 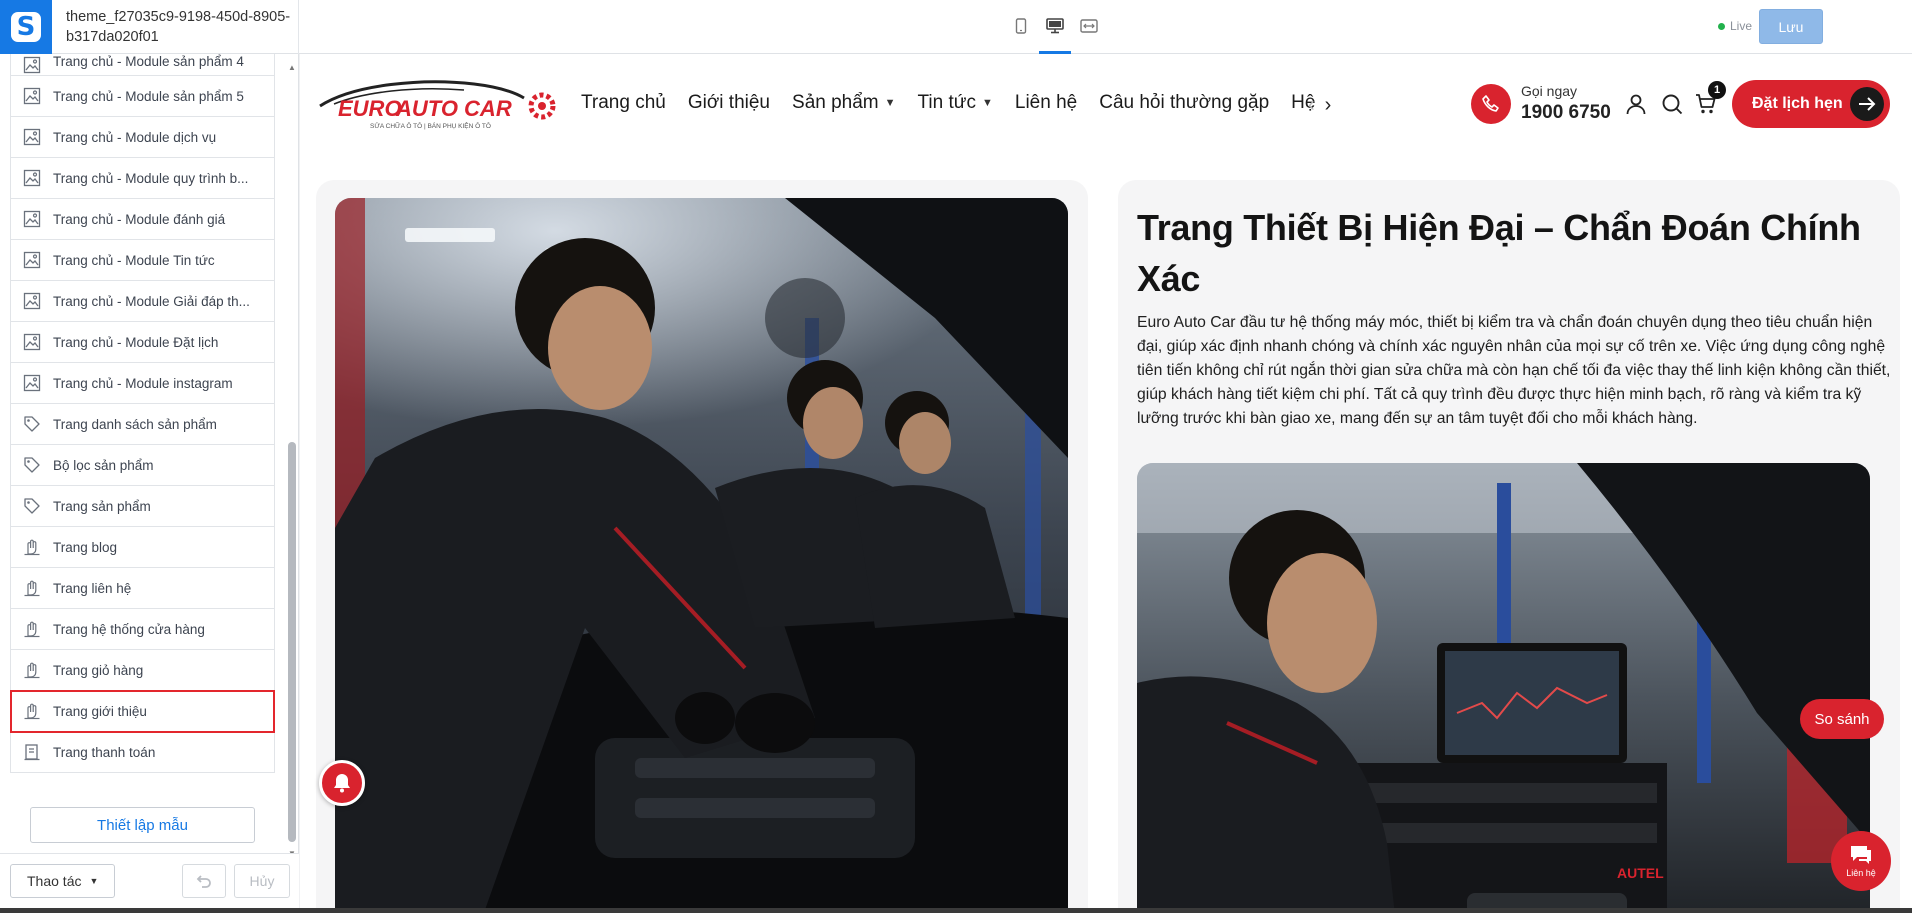 I want to click on arrow-right-icon, so click(x=1867, y=104).